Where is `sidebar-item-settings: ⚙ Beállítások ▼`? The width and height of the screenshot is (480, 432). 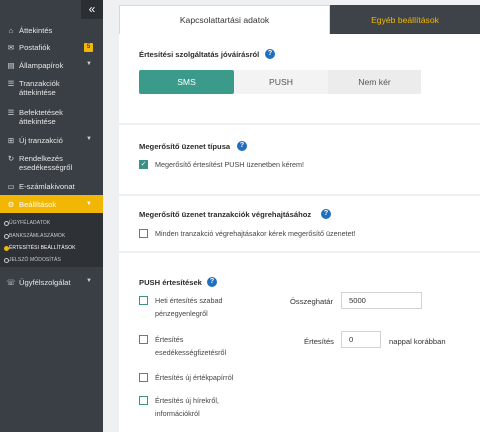 sidebar-item-settings: ⚙ Beállítások ▼ is located at coordinates (51, 204).